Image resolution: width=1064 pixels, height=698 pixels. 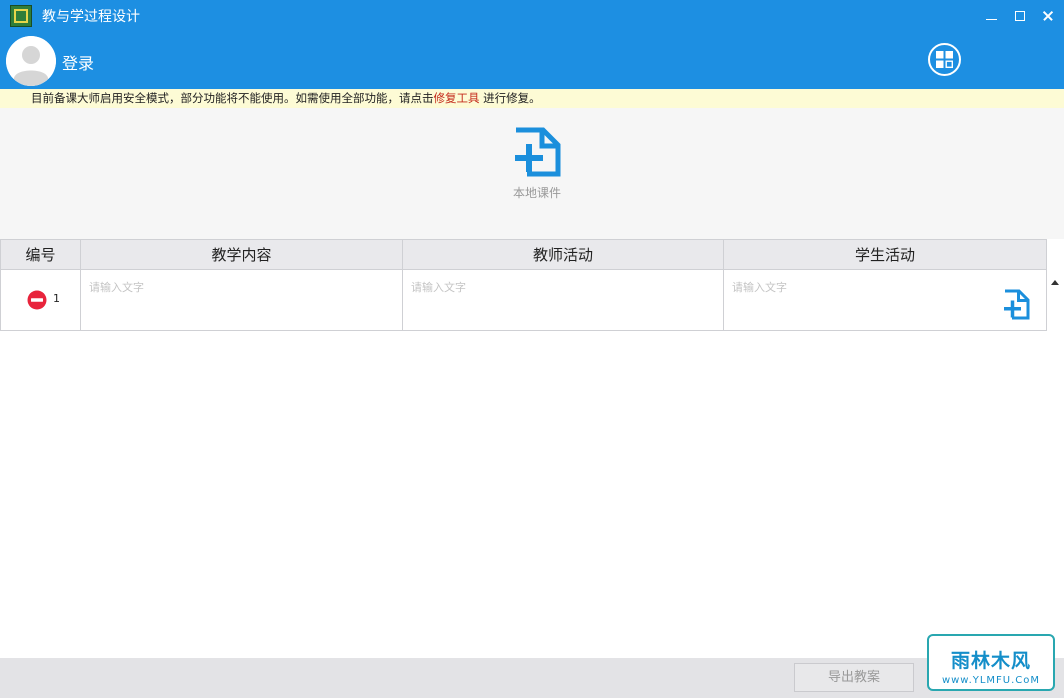 I want to click on table-header-row: 编号 教学内容 教师活动 学生活动, so click(x=523, y=254).